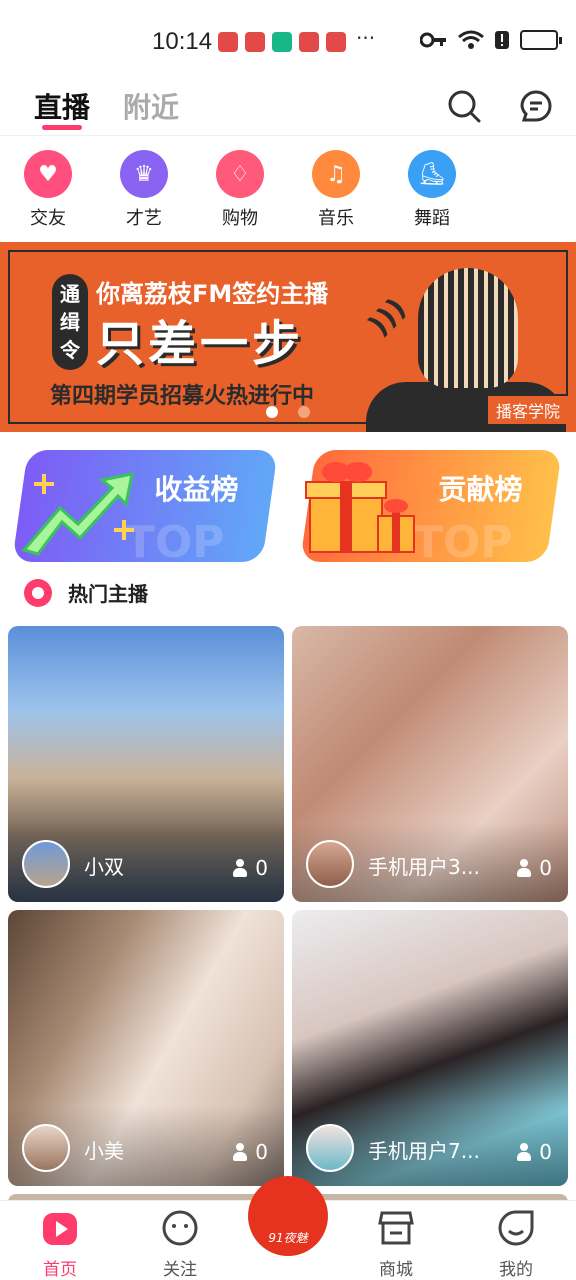  What do you see at coordinates (62, 127) in the screenshot?
I see `active-tab-indicator` at bounding box center [62, 127].